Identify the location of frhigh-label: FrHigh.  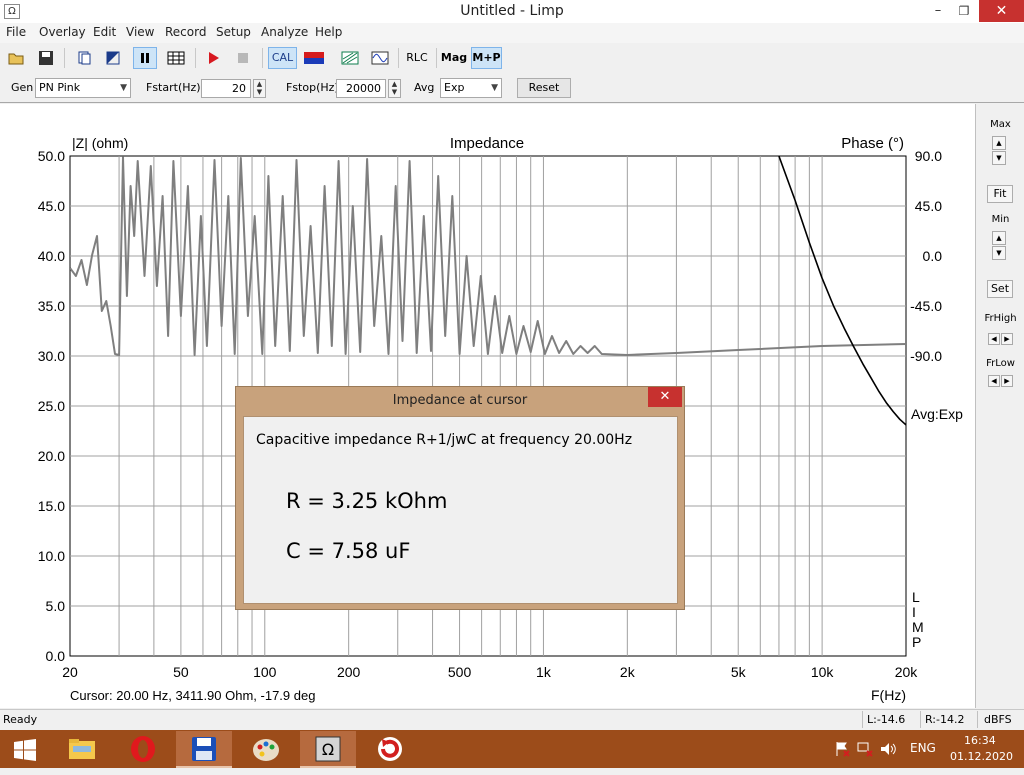
(1000, 318).